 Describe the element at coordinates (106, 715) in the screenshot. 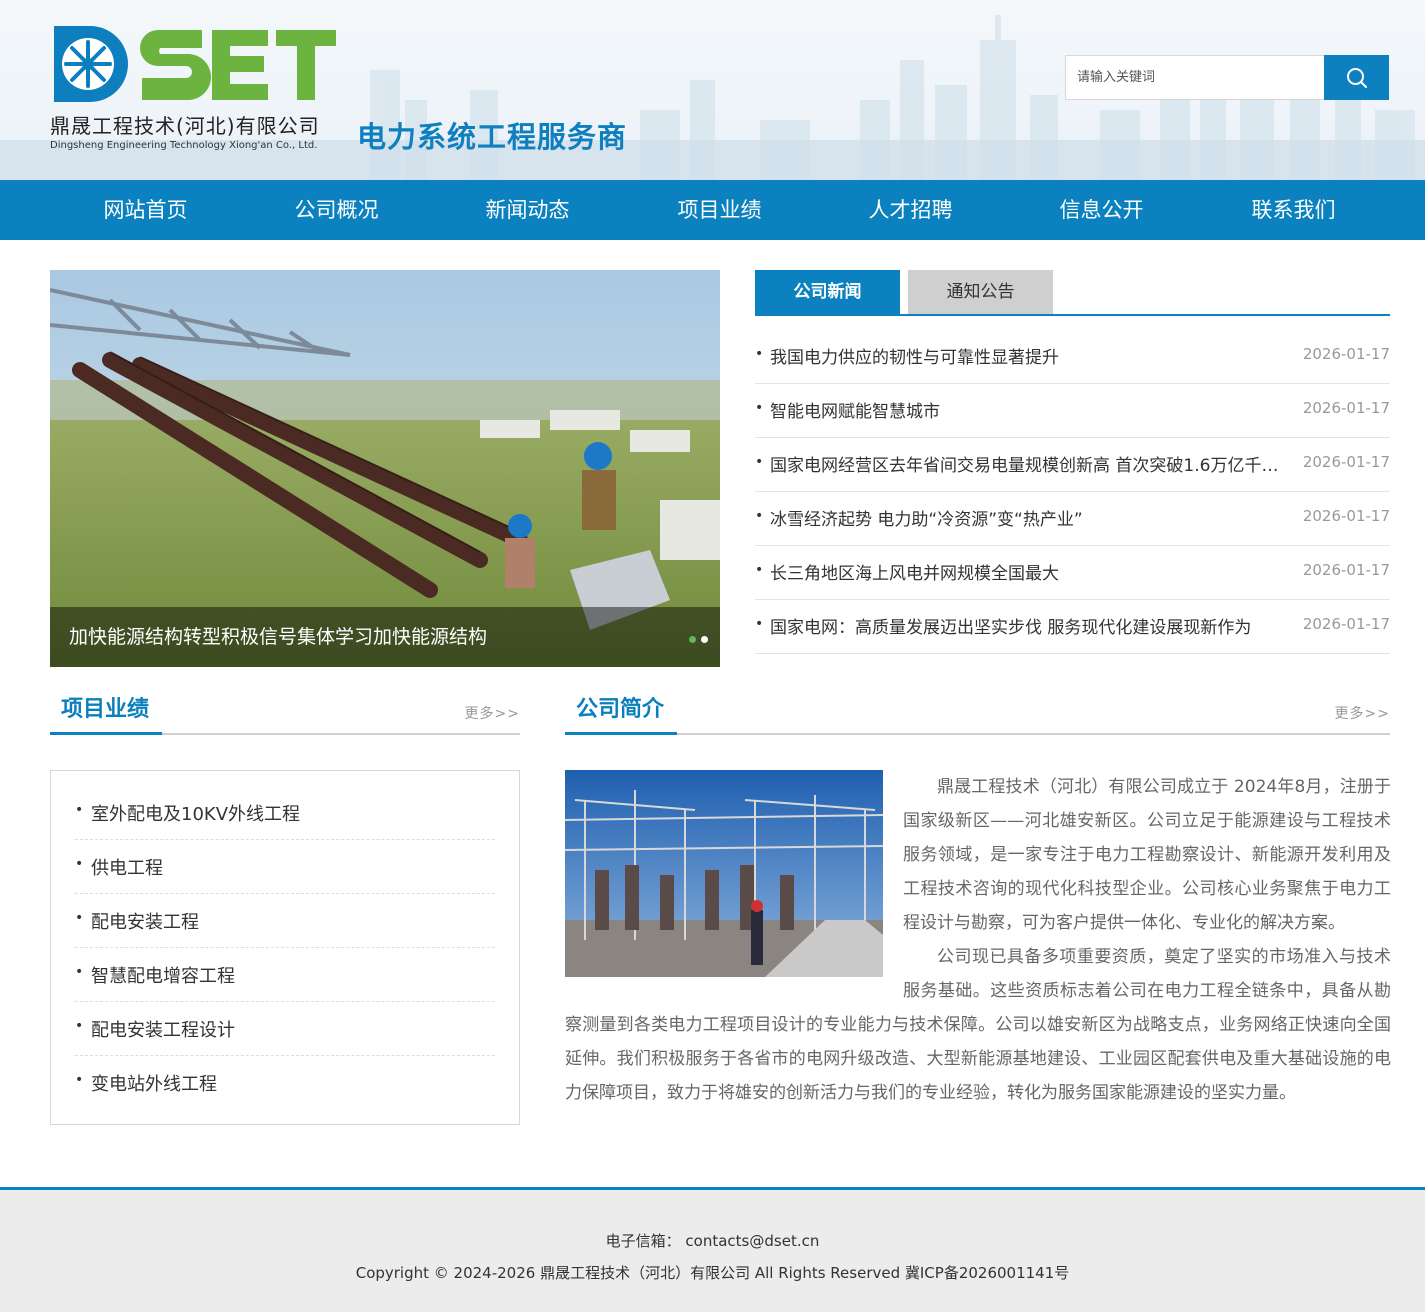

I see `projects-title: 项目业绩` at that location.